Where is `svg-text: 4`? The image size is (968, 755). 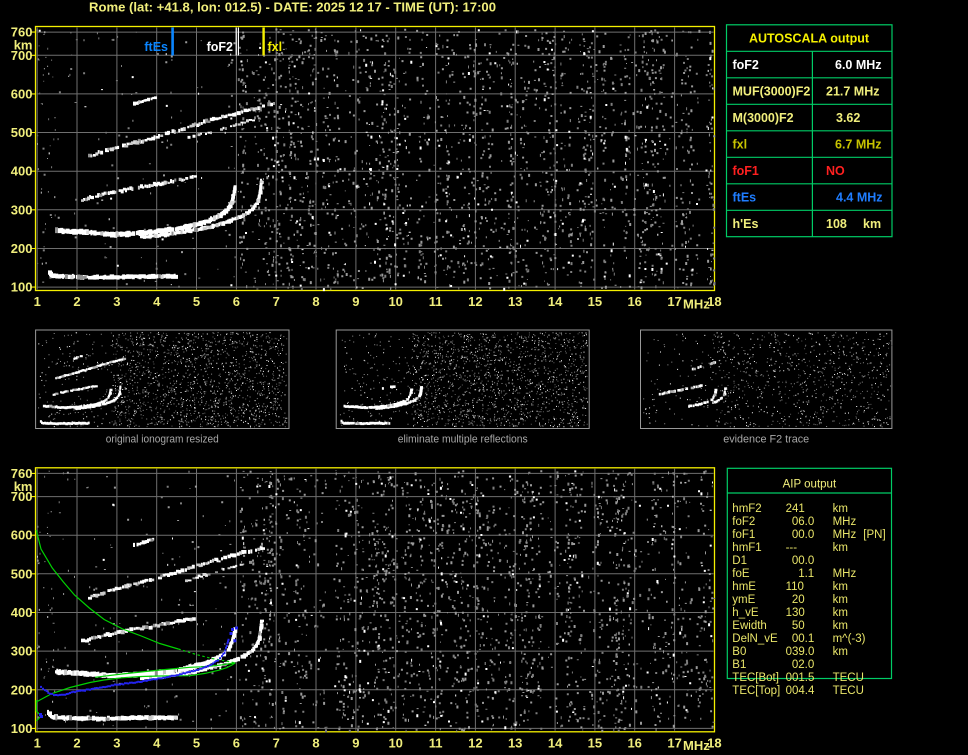
svg-text: 4 is located at coordinates (157, 301).